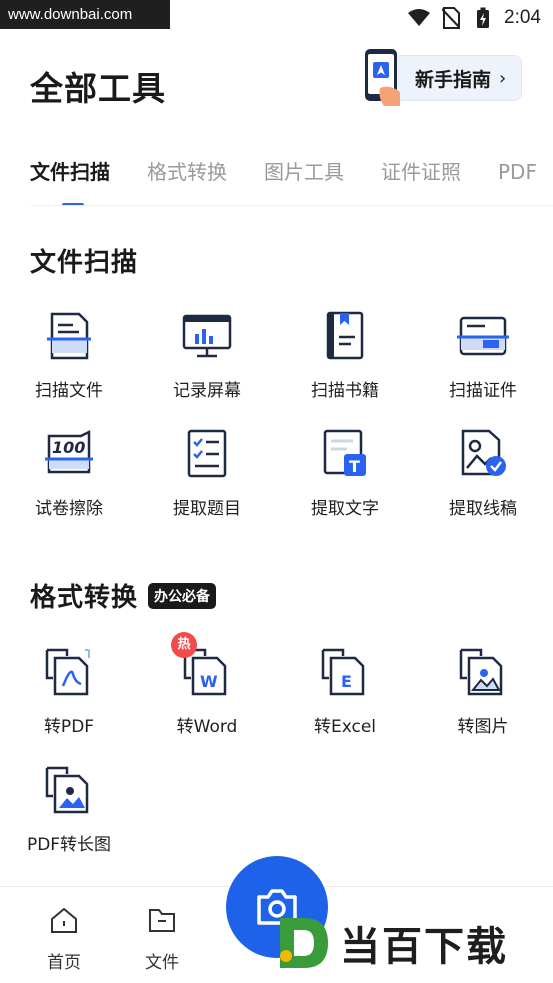 This screenshot has height=983, width=553. I want to click on tool-extract-line-art: 提取线稿, so click(483, 473).